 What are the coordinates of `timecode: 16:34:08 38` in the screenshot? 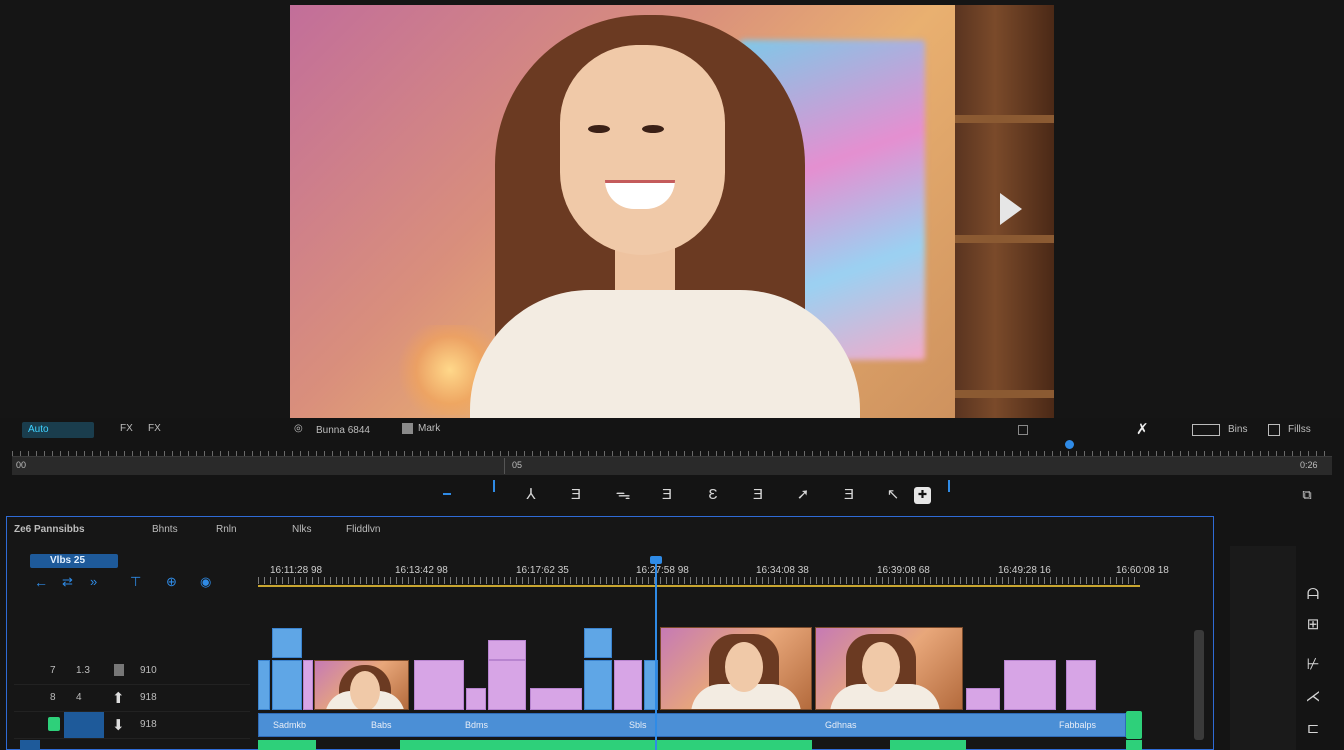 It's located at (782, 570).